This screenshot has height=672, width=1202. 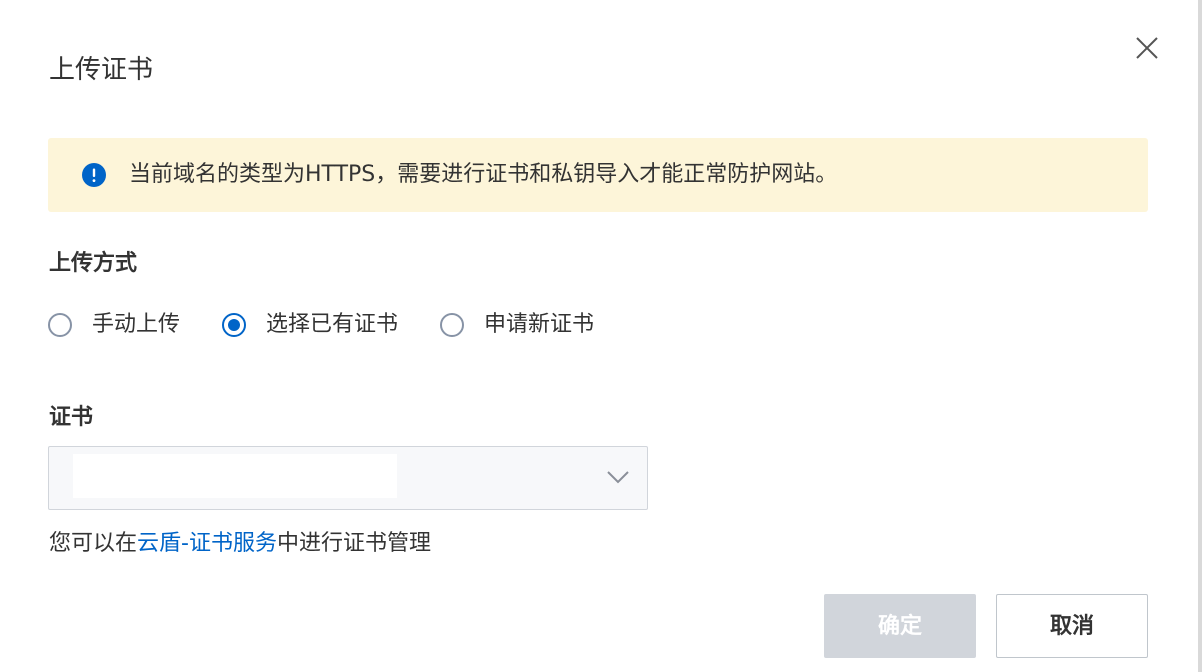 What do you see at coordinates (94, 175) in the screenshot?
I see `info-exclamation-icon` at bounding box center [94, 175].